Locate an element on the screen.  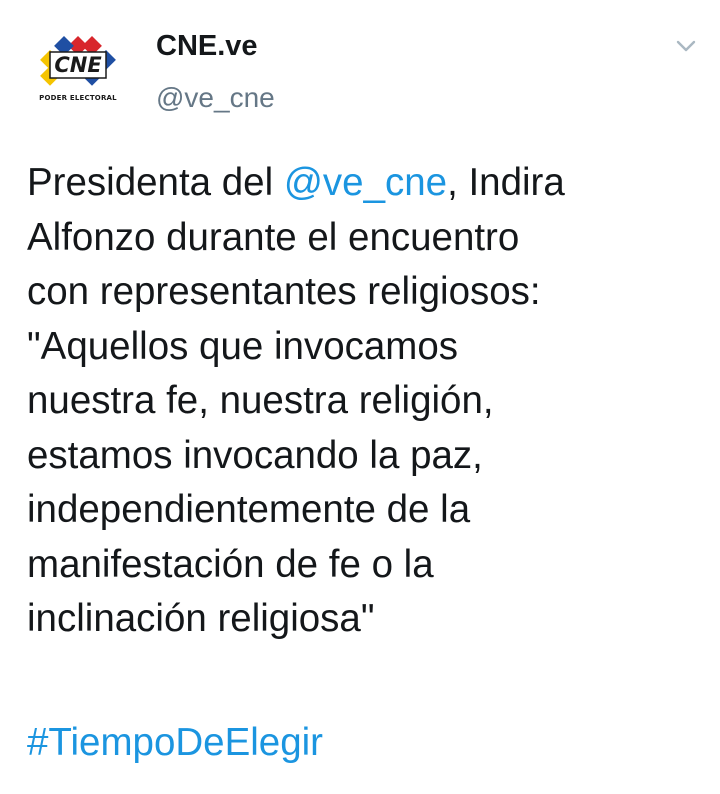
user-handle: @ve_cne is located at coordinates (215, 98).